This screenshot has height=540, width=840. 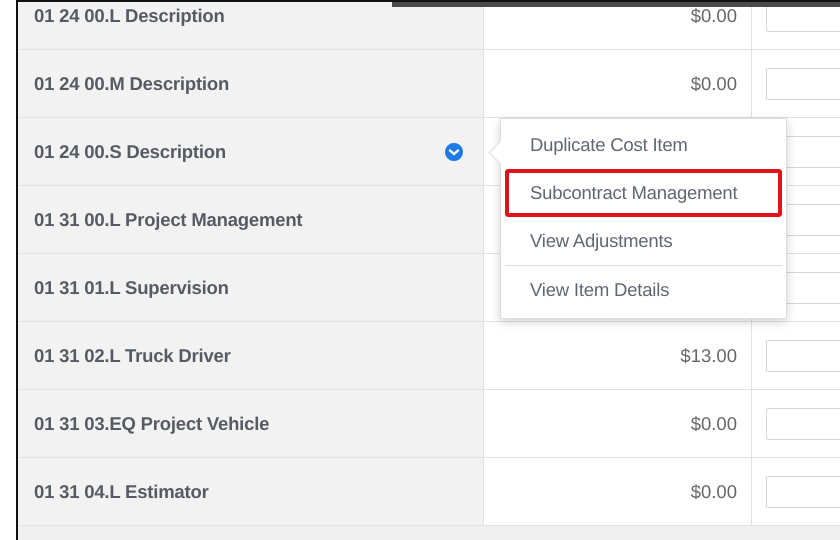 What do you see at coordinates (132, 355) in the screenshot?
I see `item-name: 01 31 02.L Truck Driver` at bounding box center [132, 355].